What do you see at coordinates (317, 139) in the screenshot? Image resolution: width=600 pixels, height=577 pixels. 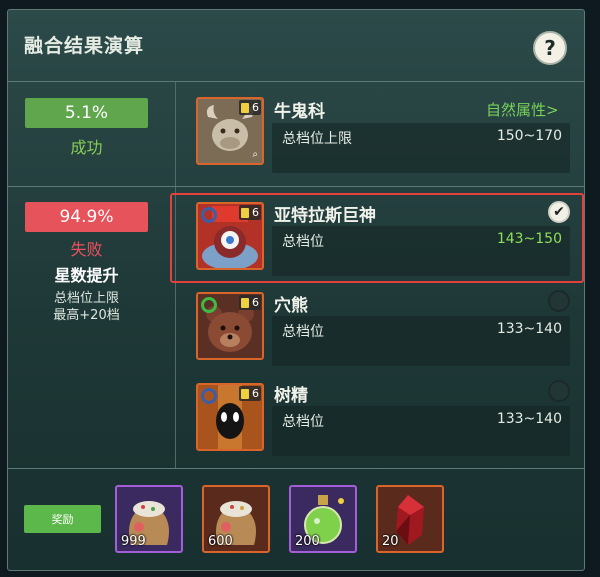 I see `stat-label: 总档位上限` at bounding box center [317, 139].